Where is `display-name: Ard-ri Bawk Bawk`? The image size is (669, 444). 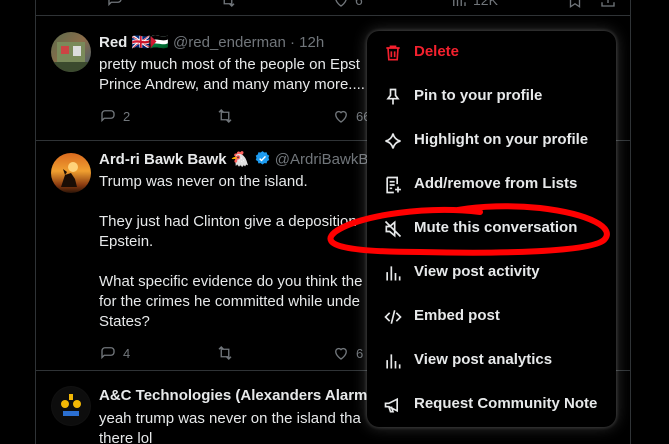 display-name: Ard-ri Bawk Bawk is located at coordinates (163, 159).